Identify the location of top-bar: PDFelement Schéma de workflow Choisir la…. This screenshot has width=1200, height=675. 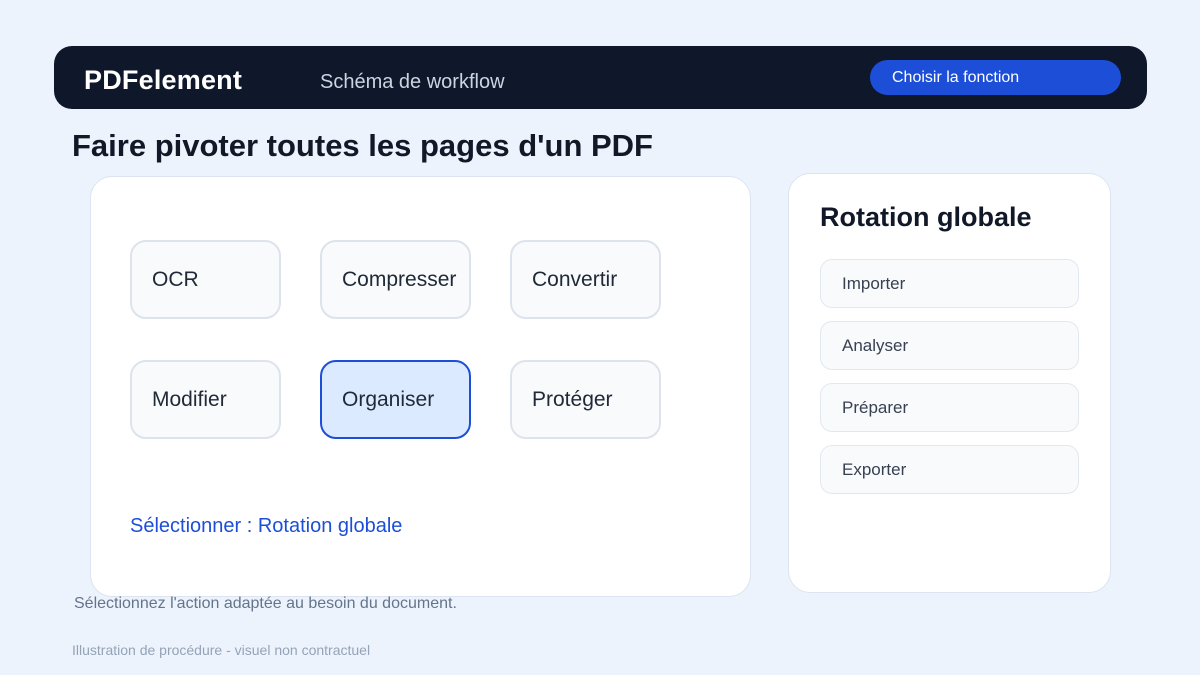
(600, 77).